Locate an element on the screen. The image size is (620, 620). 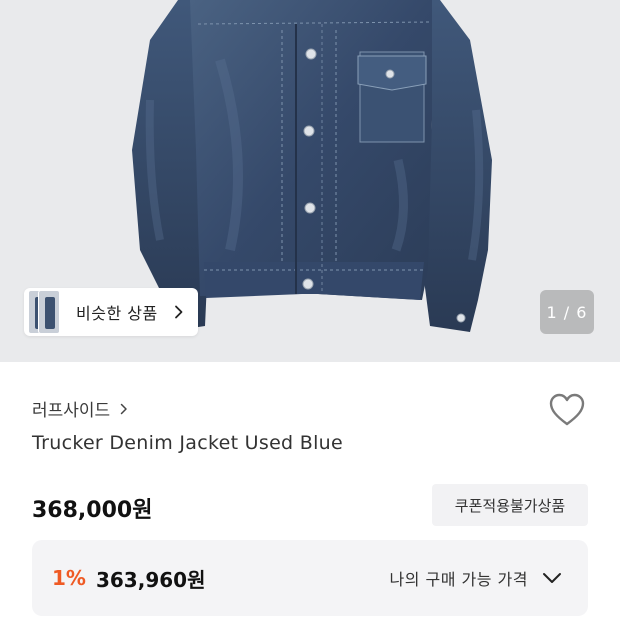
image-pager-indicator: 1 / 6 is located at coordinates (567, 312).